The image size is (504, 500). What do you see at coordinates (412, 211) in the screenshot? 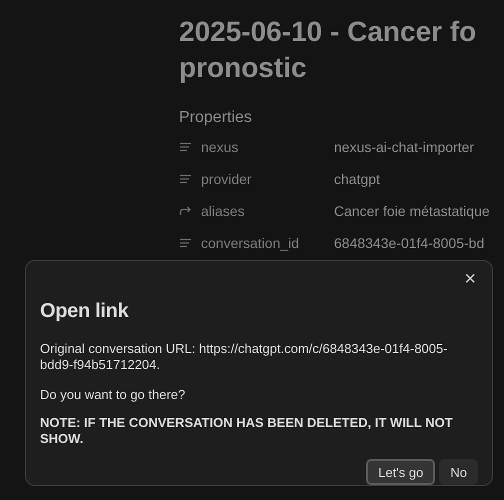
I see `property-value: Cancer foie métastatique` at bounding box center [412, 211].